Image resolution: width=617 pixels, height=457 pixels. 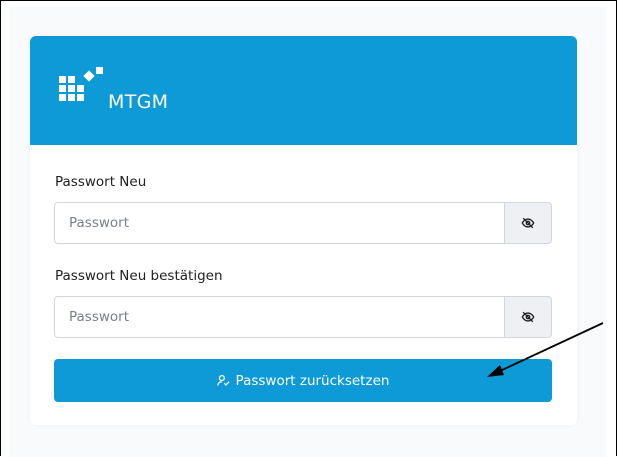 I want to click on reset-password-button: Passwort zurücksetzen, so click(x=303, y=380).